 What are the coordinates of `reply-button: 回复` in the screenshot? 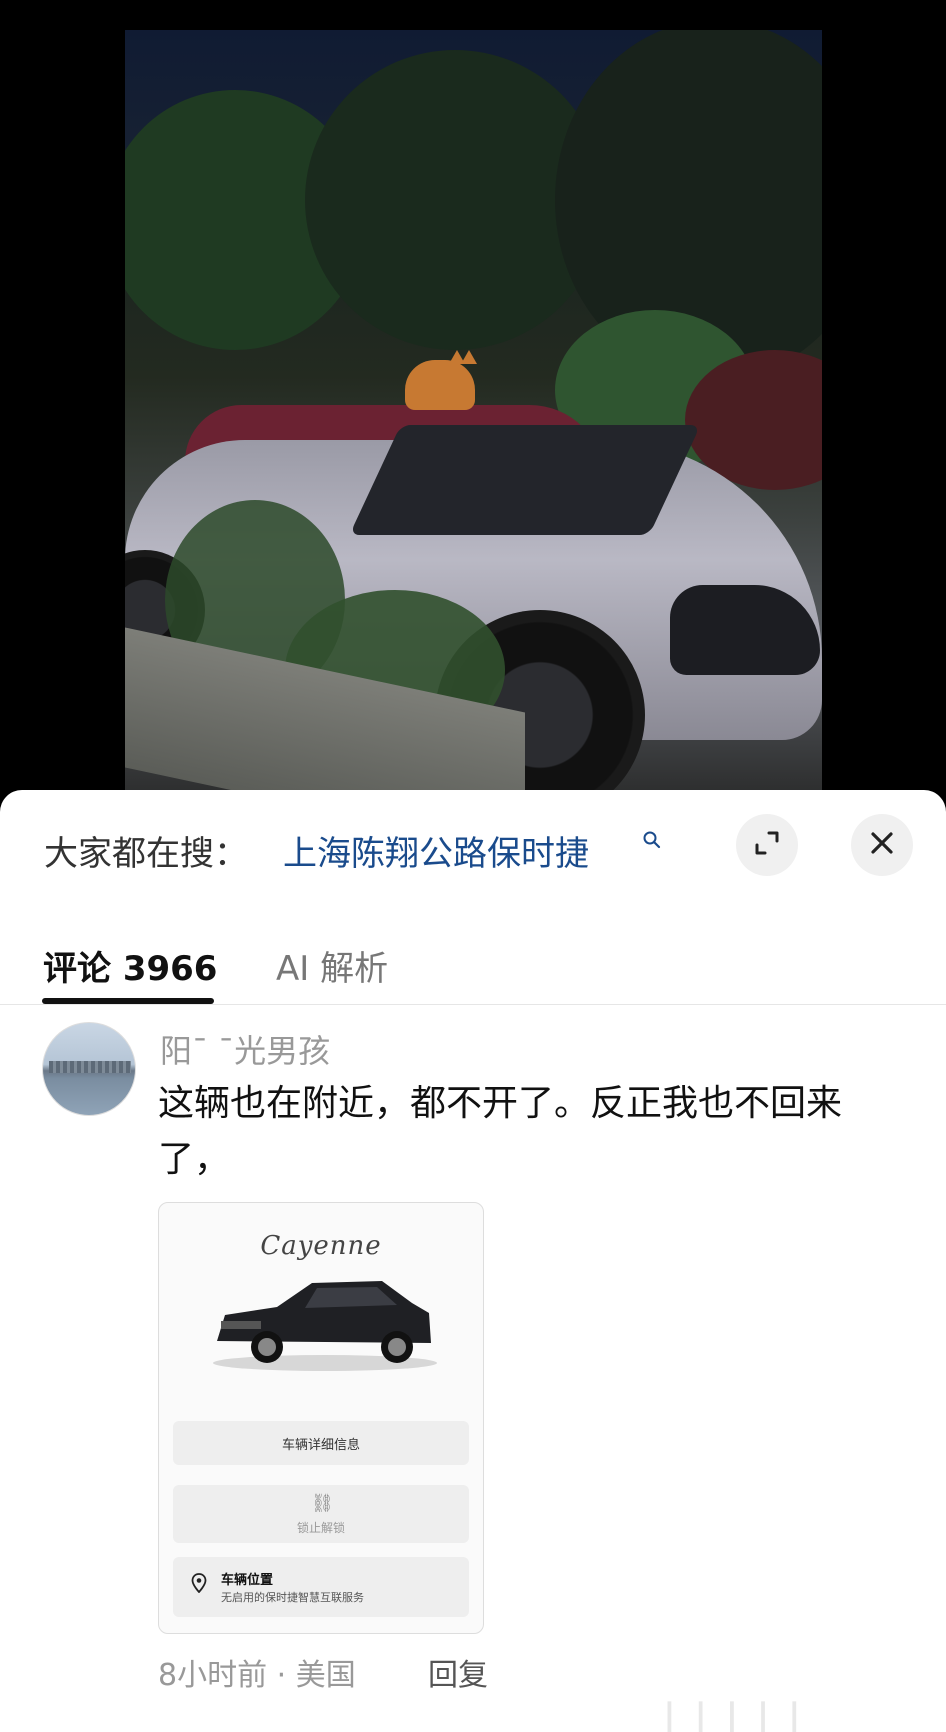 It's located at (458, 1672).